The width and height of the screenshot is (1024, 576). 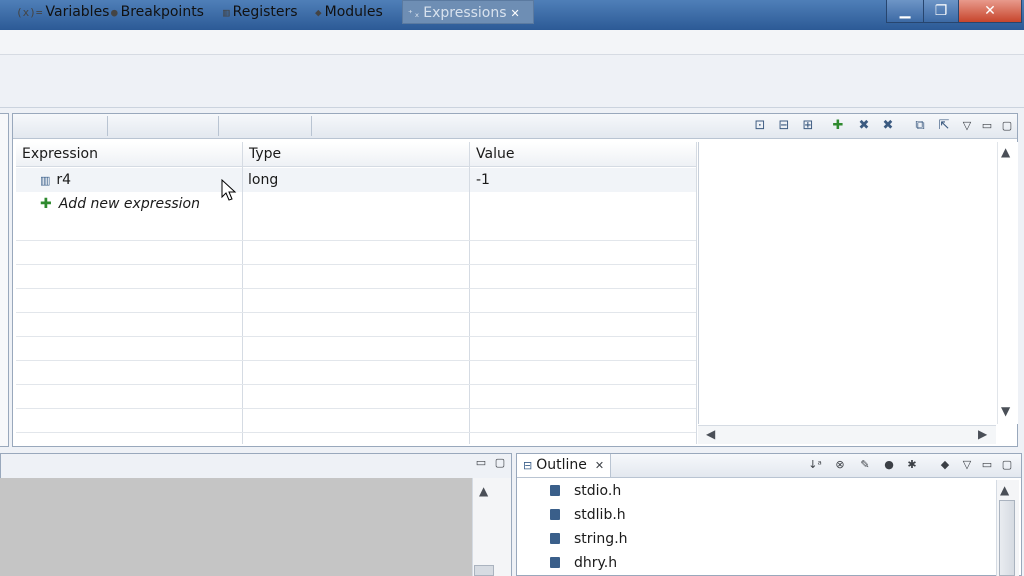 I want to click on hide-fields-icon: ⊗, so click(x=840, y=465).